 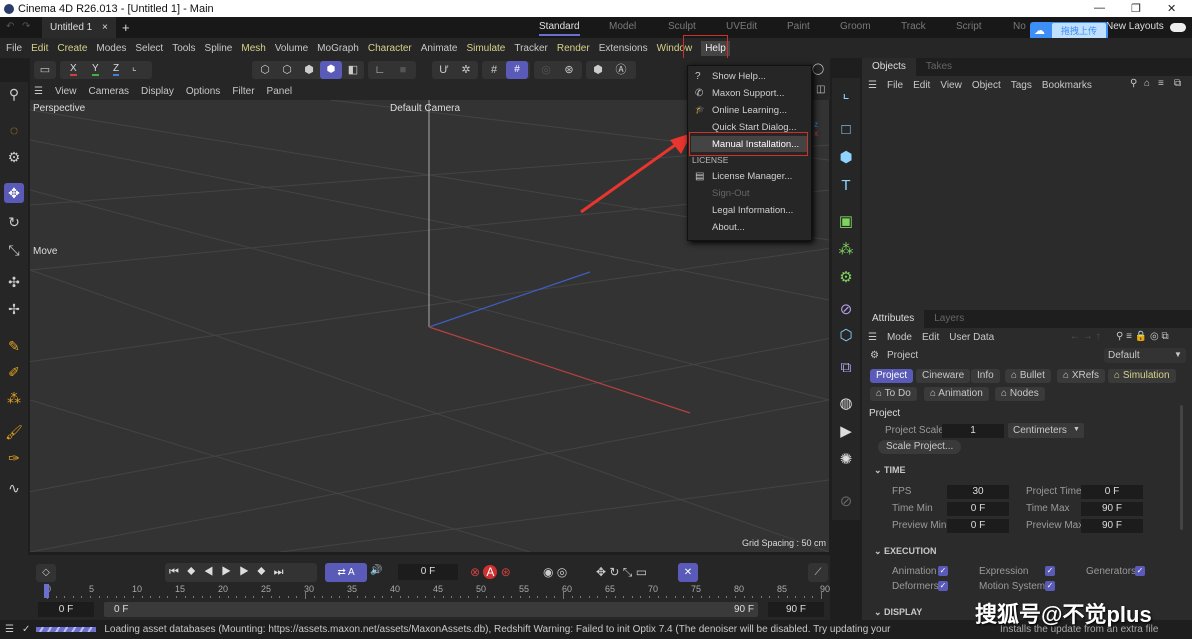 What do you see at coordinates (1099, 8) in the screenshot?
I see `minimize-button: —` at bounding box center [1099, 8].